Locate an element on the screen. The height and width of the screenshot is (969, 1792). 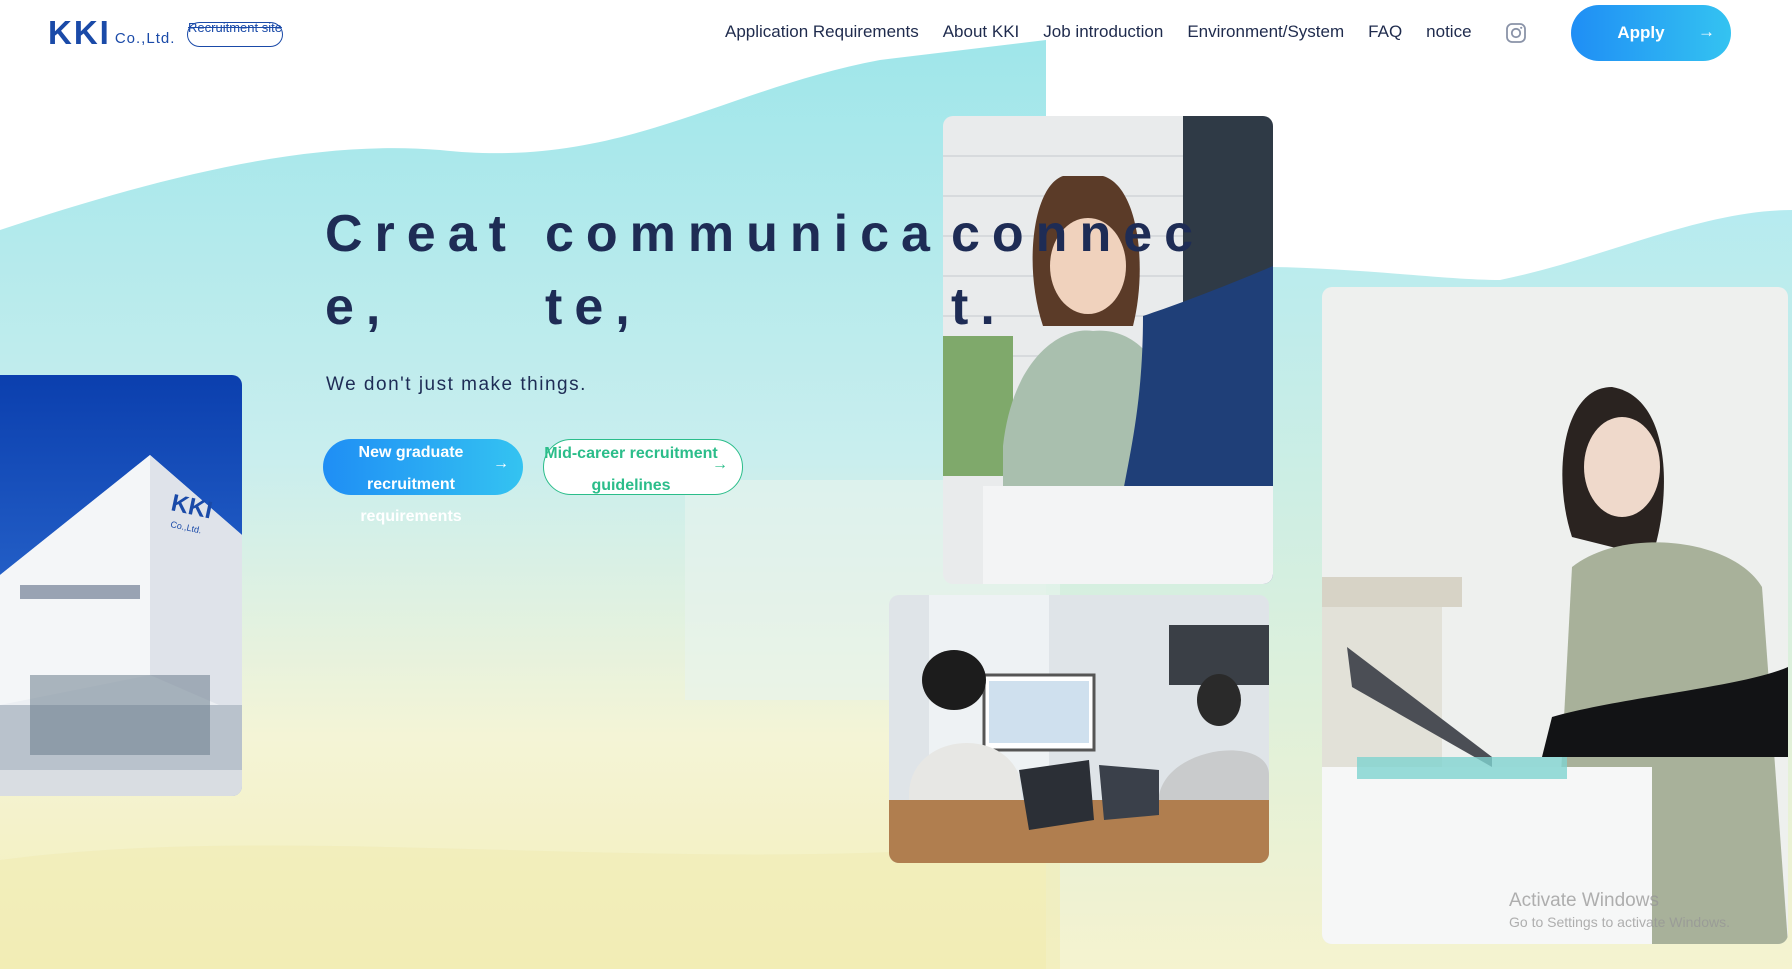
nav-environment-system: Environment/System is located at coordinates (1265, 32).